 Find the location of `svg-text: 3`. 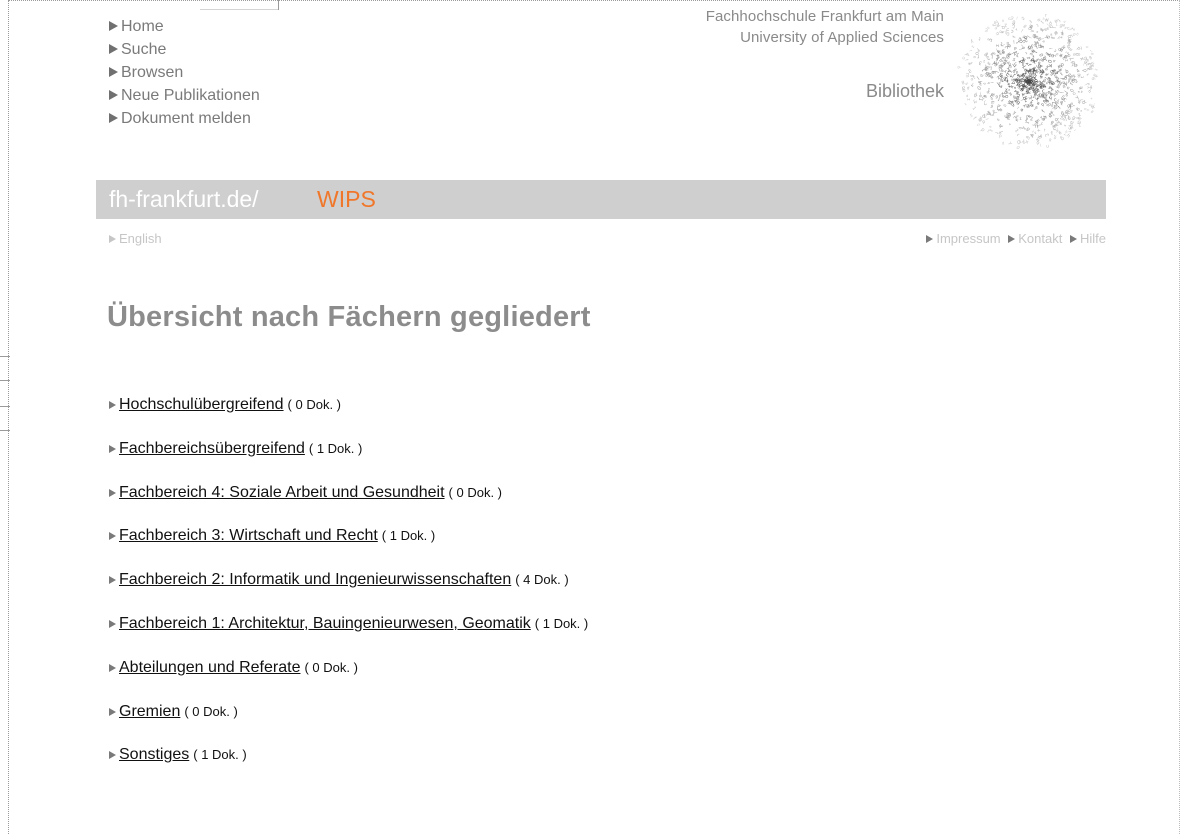

svg-text: 3 is located at coordinates (1030, 22).